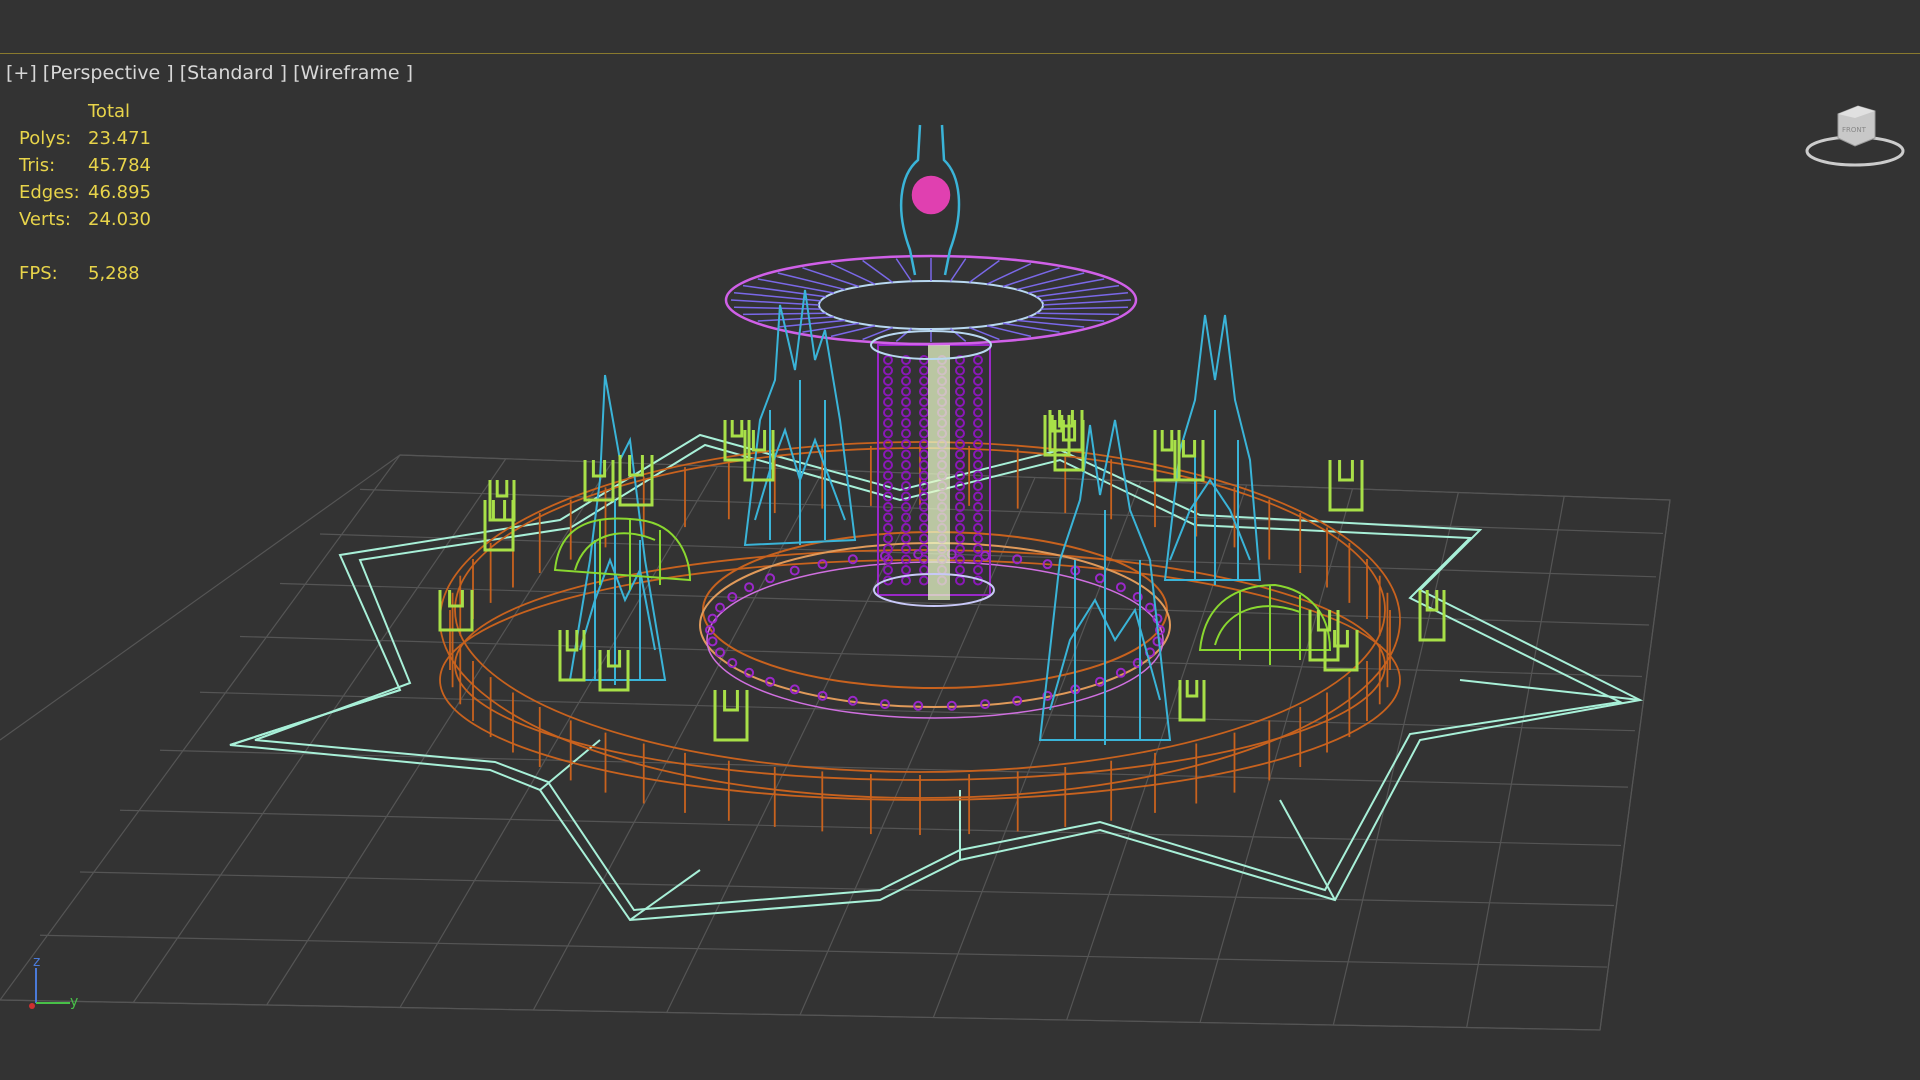  I want to click on viewcube-face-label: FRONT, so click(1854, 130).